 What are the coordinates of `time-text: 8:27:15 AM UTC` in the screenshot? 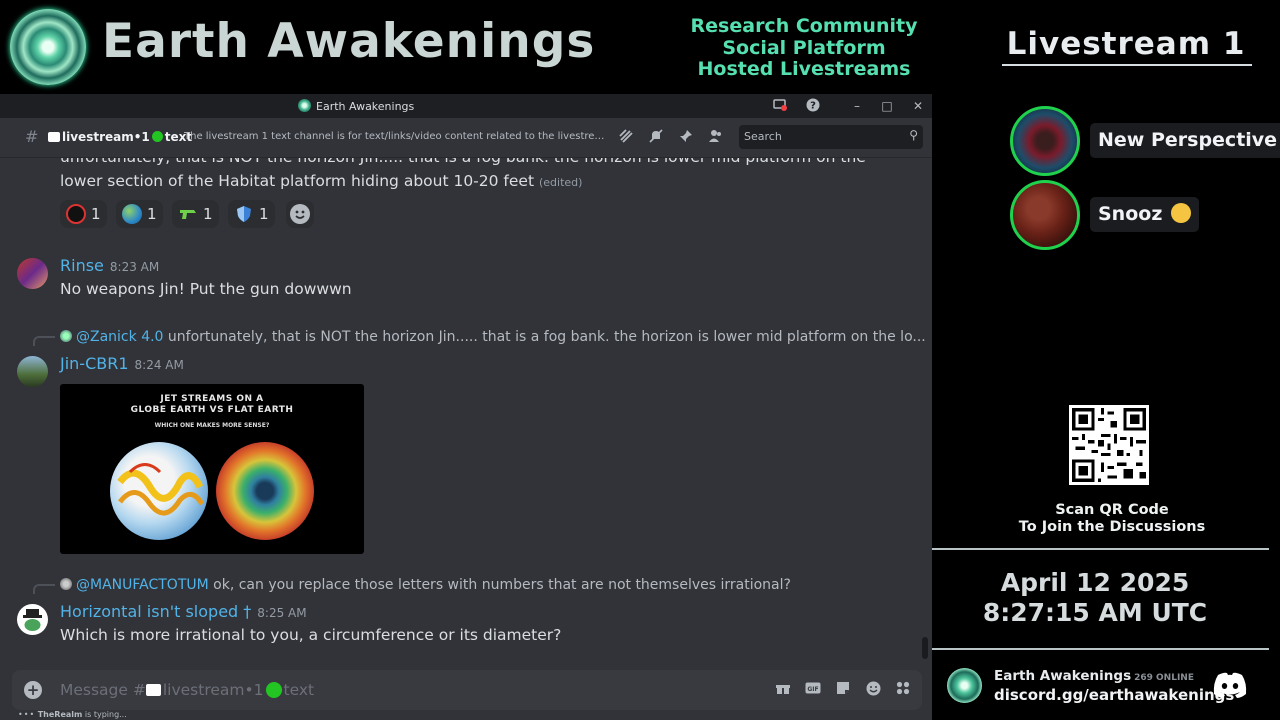 It's located at (1095, 612).